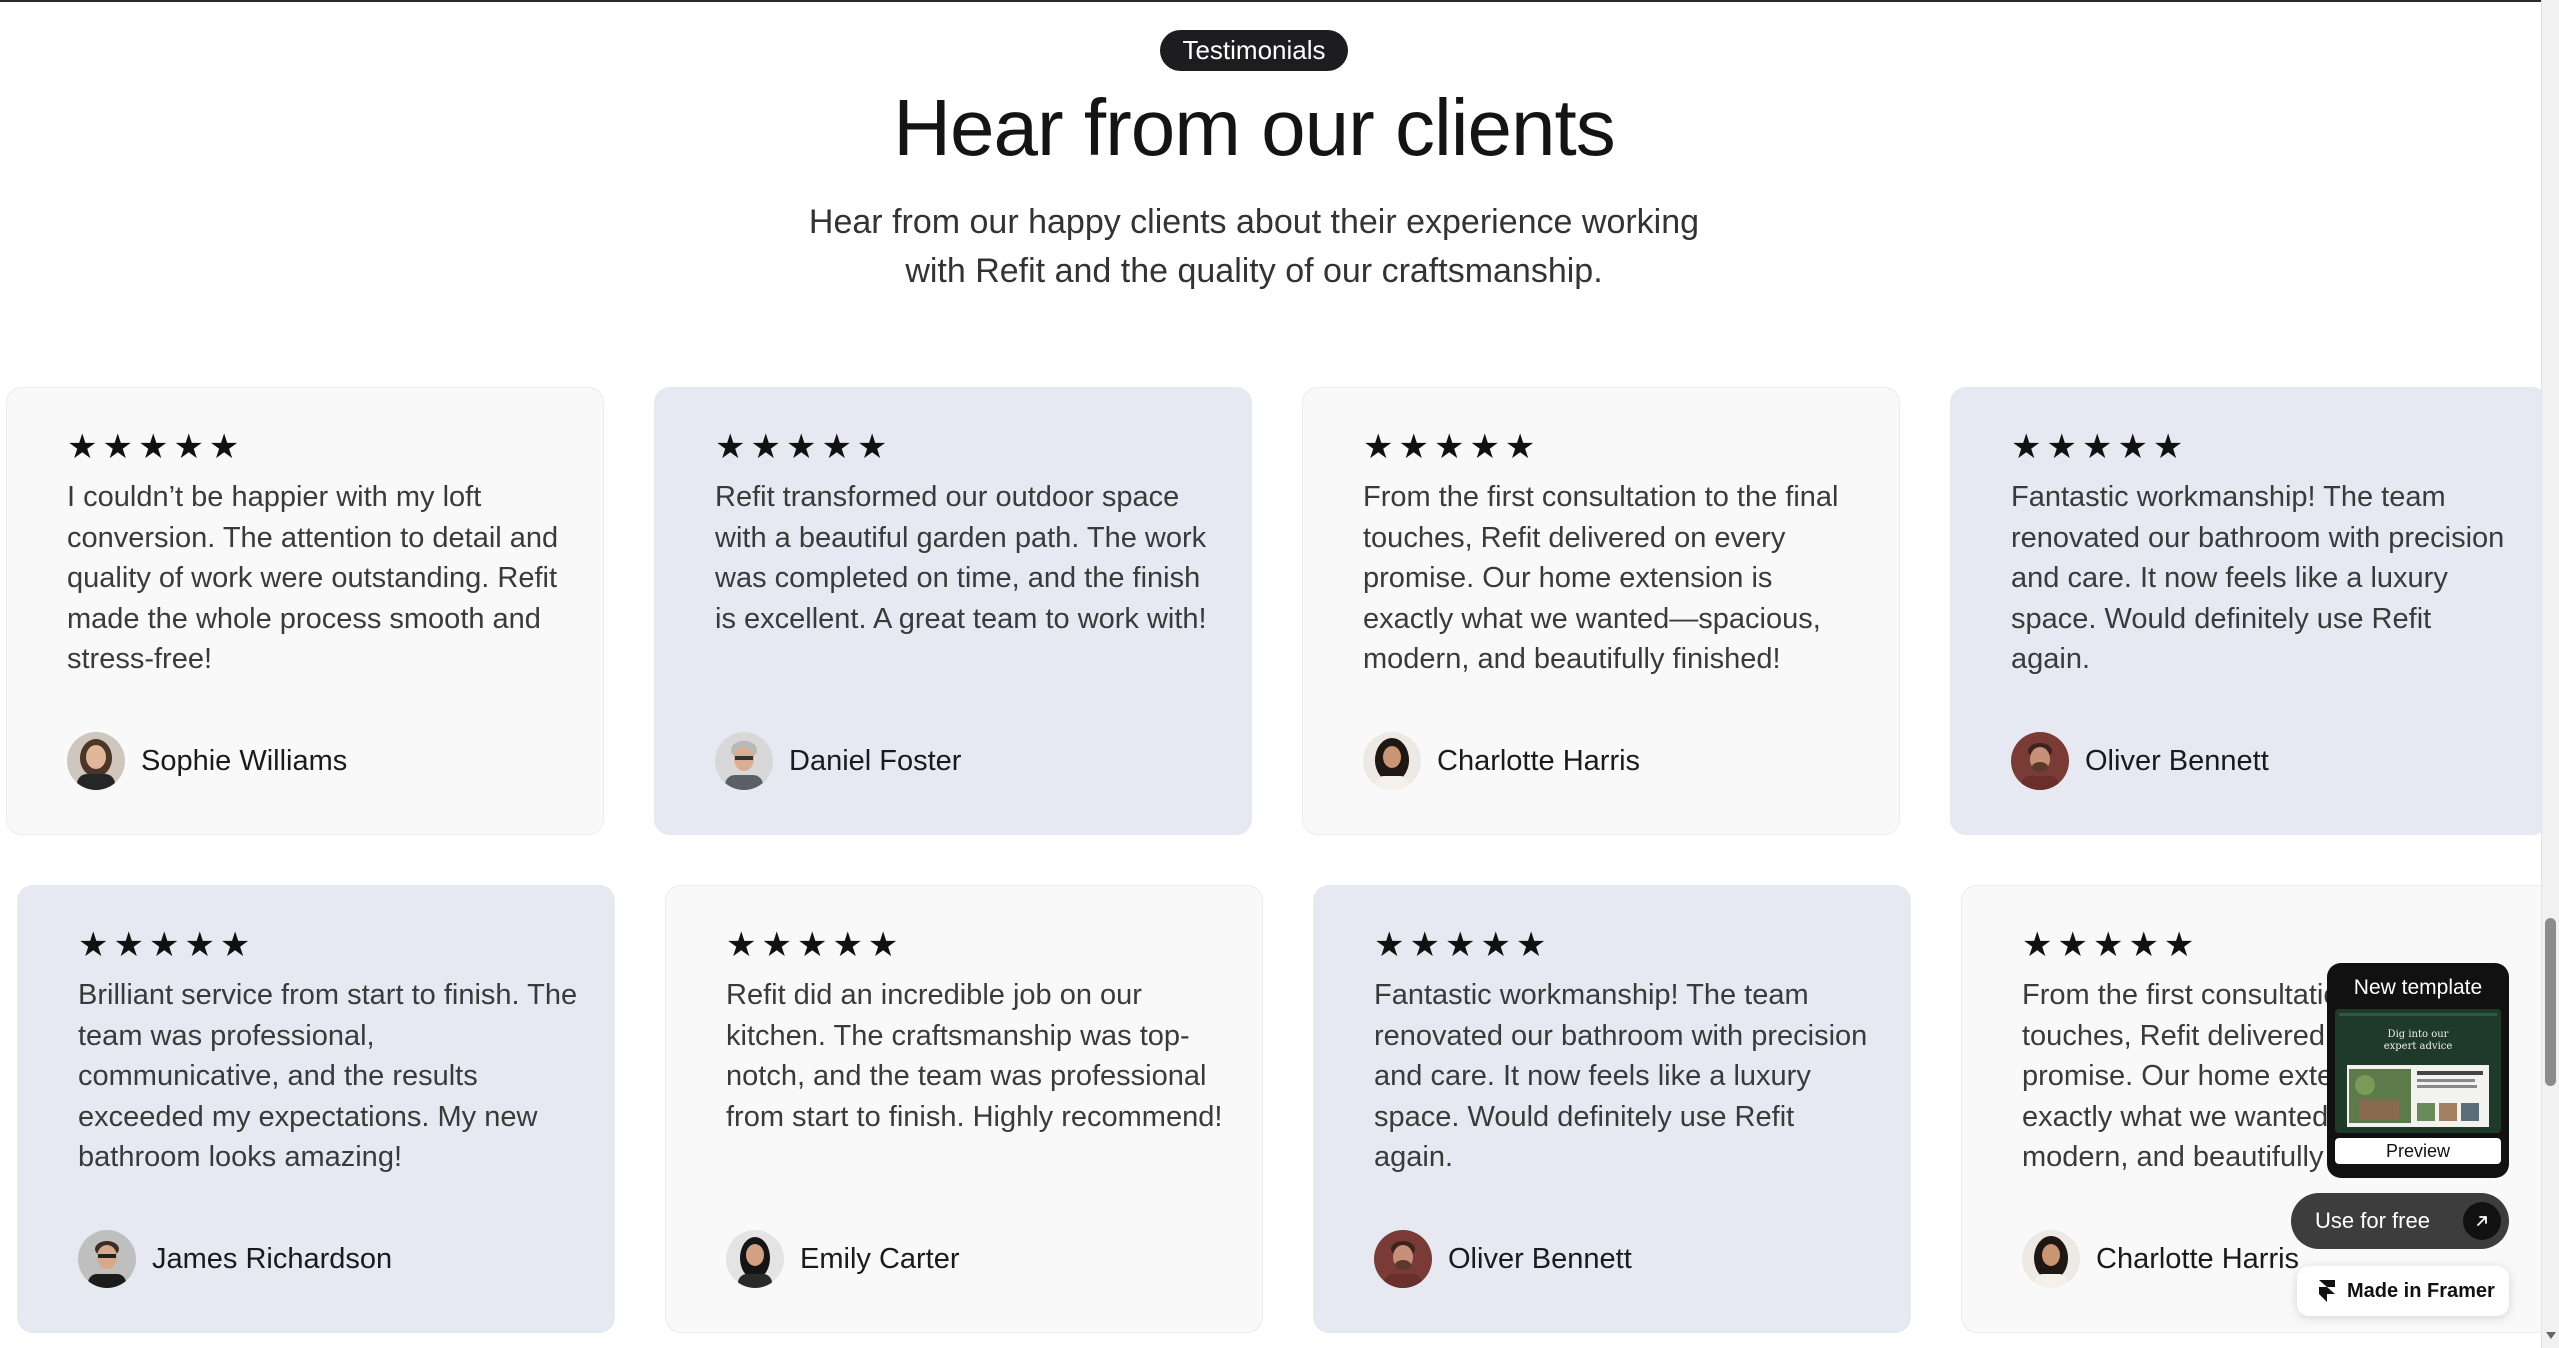 The image size is (2559, 1348). Describe the element at coordinates (272, 1258) in the screenshot. I see `author-name: James Richardson` at that location.